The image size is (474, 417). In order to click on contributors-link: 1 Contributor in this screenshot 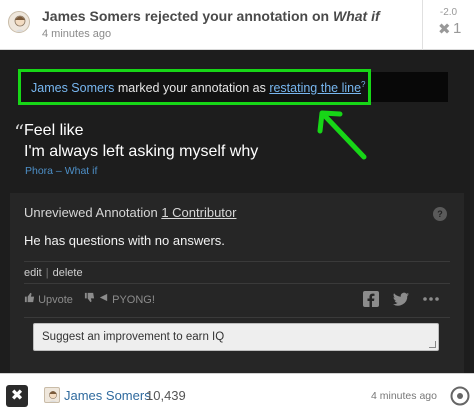, I will do `click(198, 212)`.